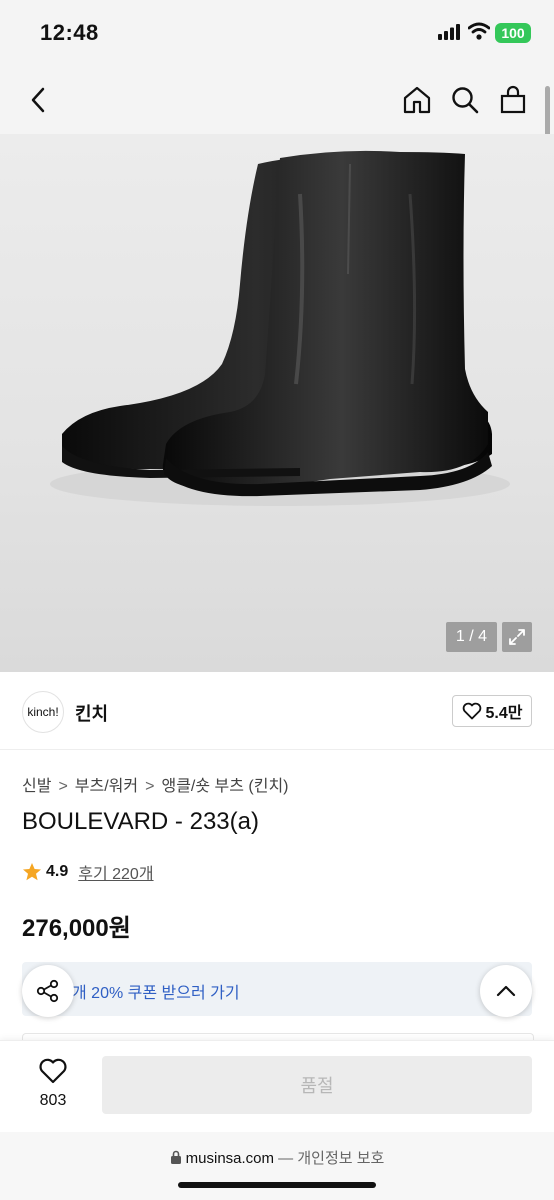 The image size is (554, 1200). I want to click on top-nav, so click(277, 101).